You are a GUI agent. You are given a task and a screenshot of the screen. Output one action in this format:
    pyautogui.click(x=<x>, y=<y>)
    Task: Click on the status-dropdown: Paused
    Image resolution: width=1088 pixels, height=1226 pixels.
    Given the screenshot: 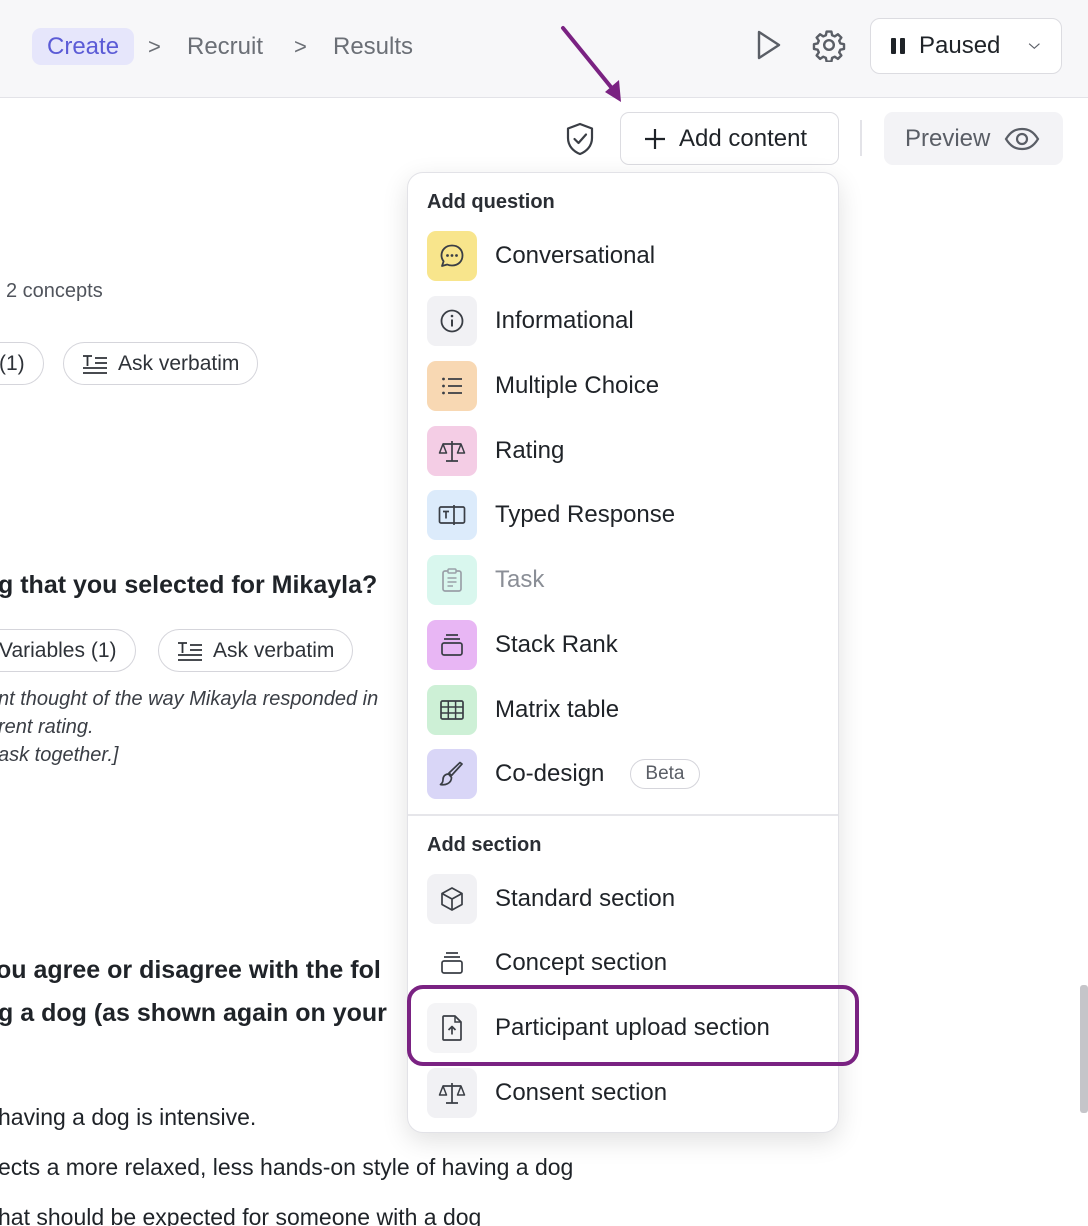 What is the action you would take?
    pyautogui.click(x=966, y=46)
    